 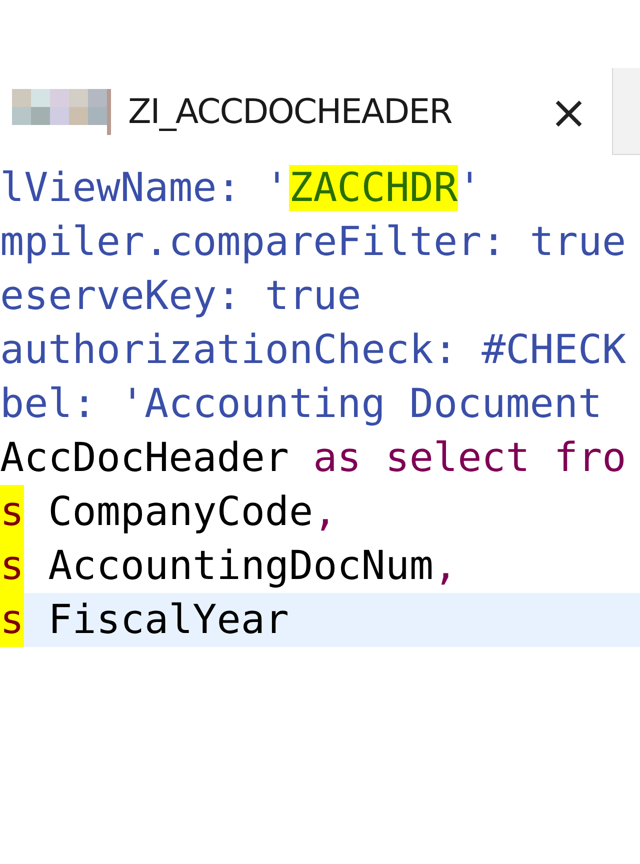 I want to click on next-tab, so click(x=626, y=111).